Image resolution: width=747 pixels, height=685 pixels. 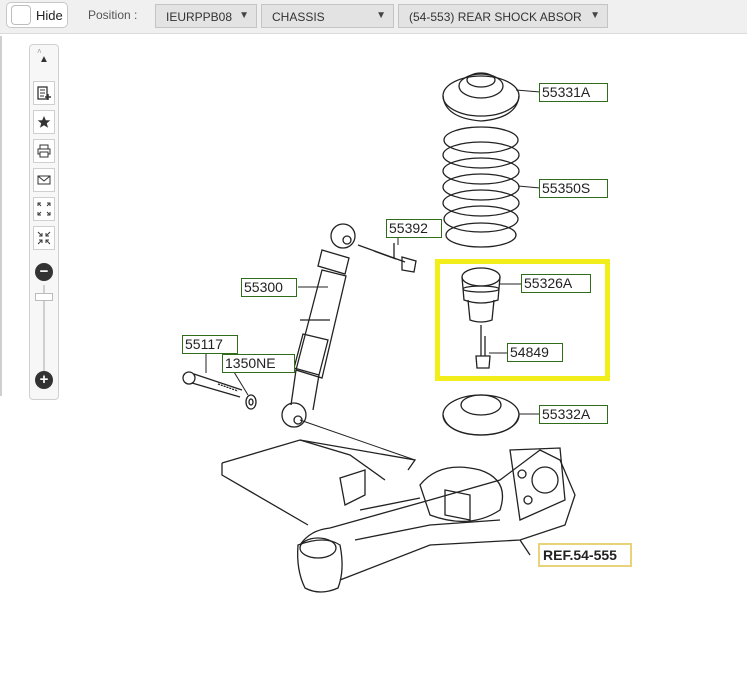 I want to click on side-toolbar: ˄ ▲ − +, so click(x=44, y=222).